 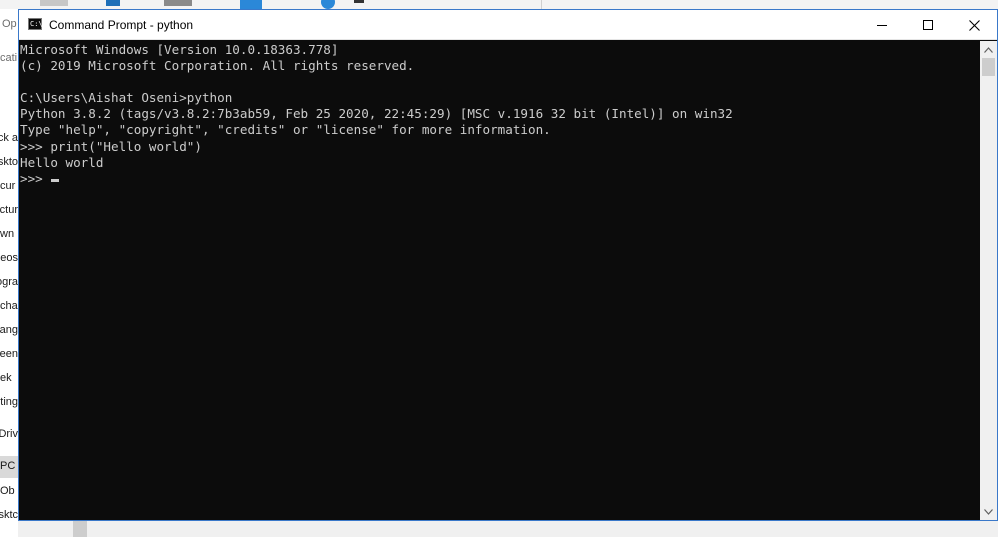 I want to click on nav-item: ctur, so click(x=9, y=210).